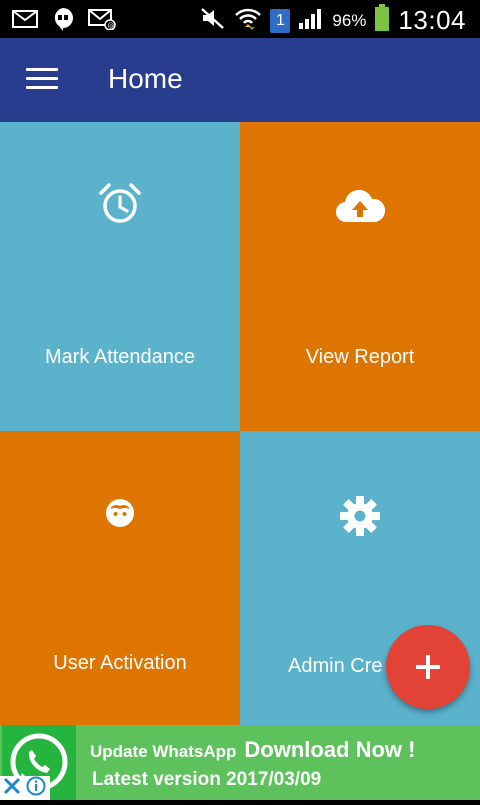 The height and width of the screenshot is (805, 480). I want to click on ad-subline: Latest version 2017/03/09, so click(207, 779).